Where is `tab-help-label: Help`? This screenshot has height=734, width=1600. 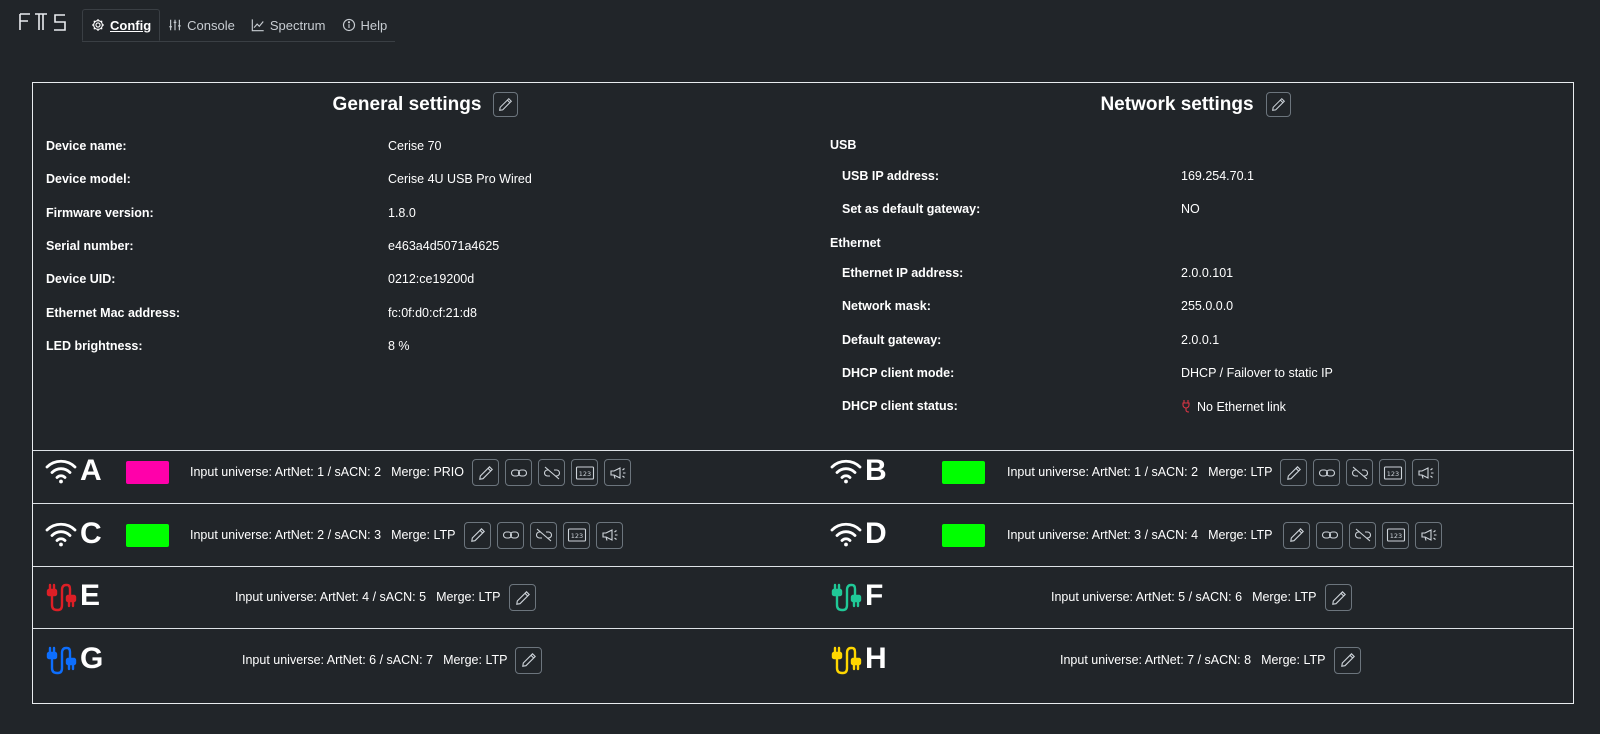
tab-help-label: Help is located at coordinates (374, 25).